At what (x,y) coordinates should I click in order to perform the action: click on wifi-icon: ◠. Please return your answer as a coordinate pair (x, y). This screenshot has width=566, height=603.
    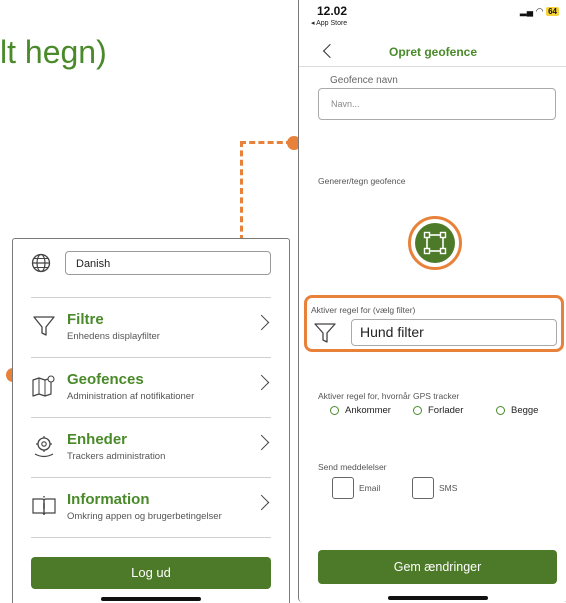
    Looking at the image, I should click on (539, 11).